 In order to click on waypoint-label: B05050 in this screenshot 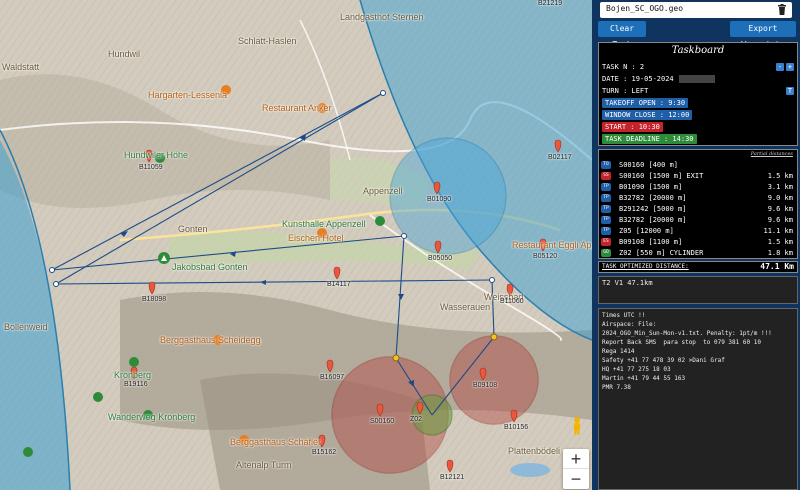, I will do `click(440, 258)`.